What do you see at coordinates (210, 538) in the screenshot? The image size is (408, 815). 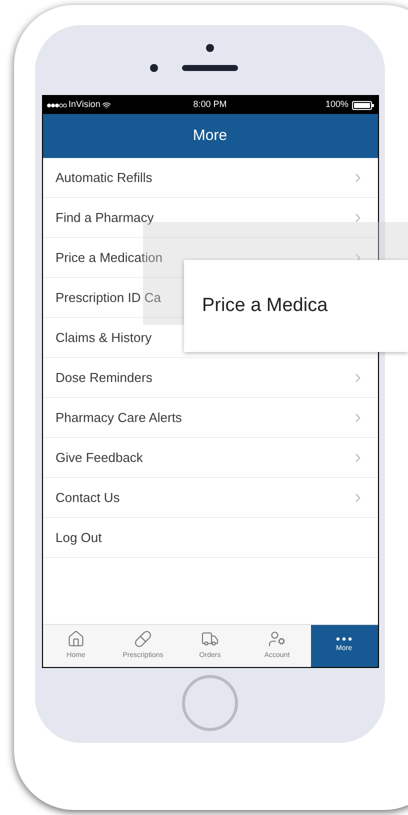 I see `menu-item: Log Out` at bounding box center [210, 538].